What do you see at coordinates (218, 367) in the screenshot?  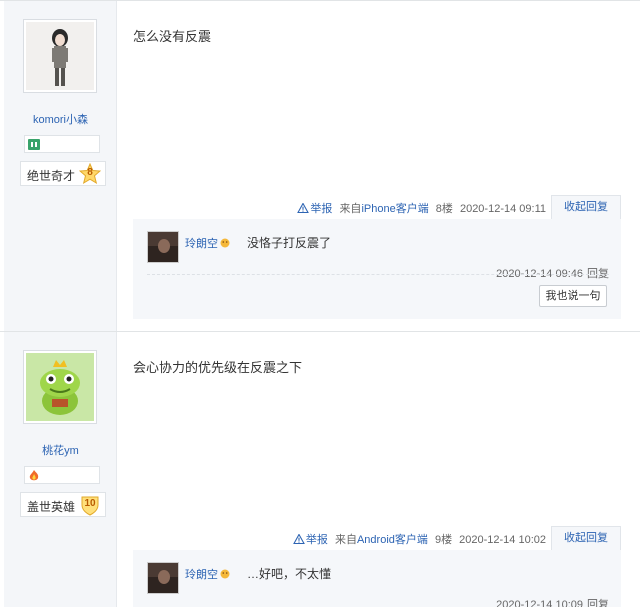 I see `post-content: 会心协力的优先级在反震之下` at bounding box center [218, 367].